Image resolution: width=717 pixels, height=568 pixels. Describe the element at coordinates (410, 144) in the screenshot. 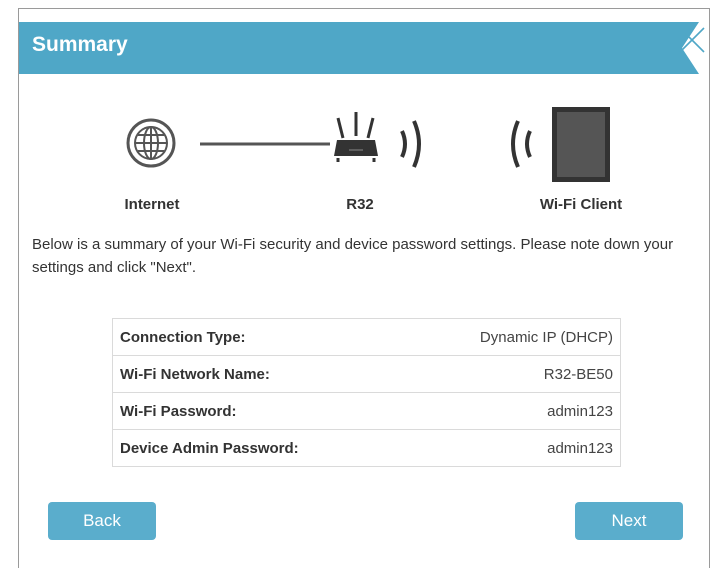

I see `wifi-wave-icon` at that location.